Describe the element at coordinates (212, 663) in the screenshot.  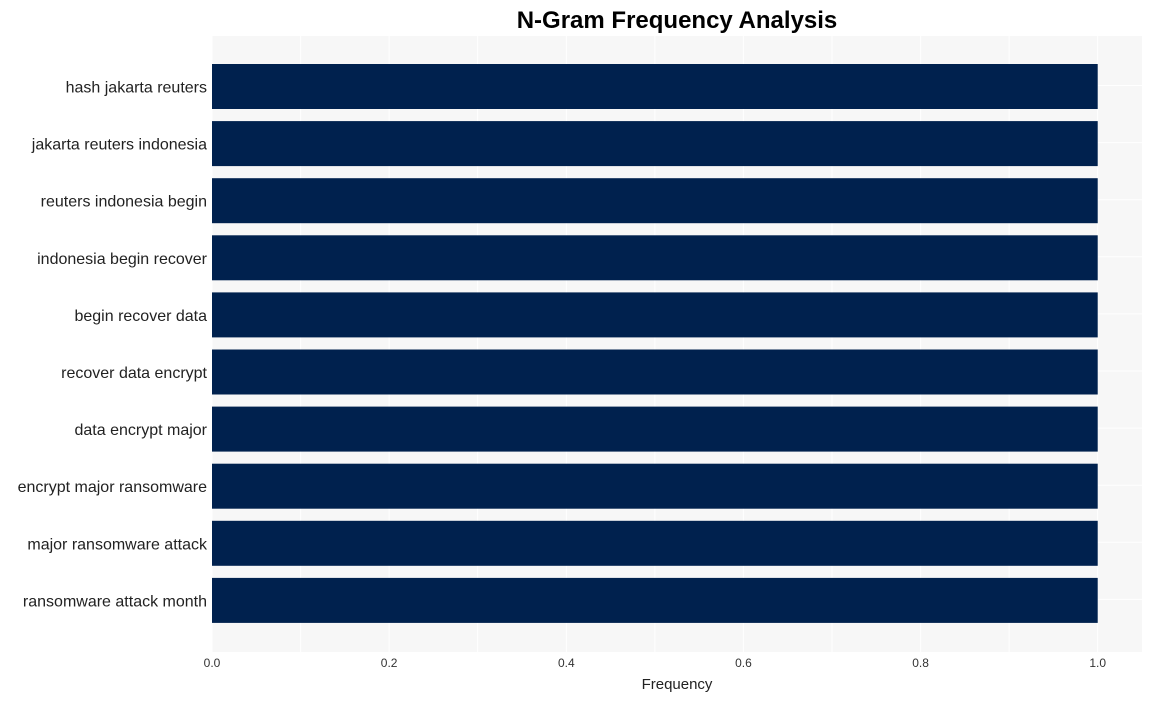
I see `x-tick-label: 0.0` at that location.